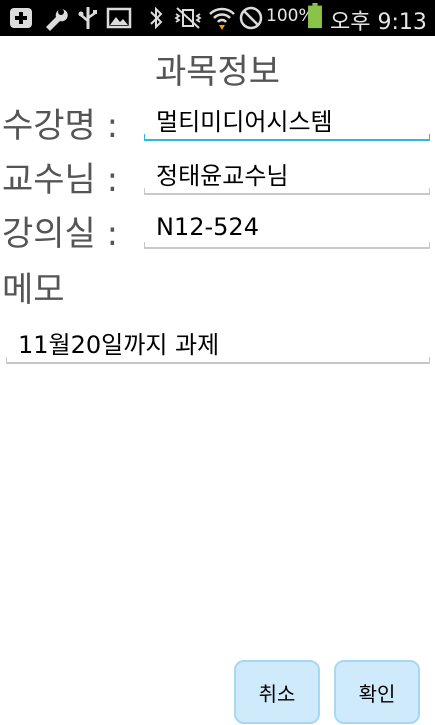 The height and width of the screenshot is (725, 435). Describe the element at coordinates (33, 290) in the screenshot. I see `memo-label: 메모` at that location.